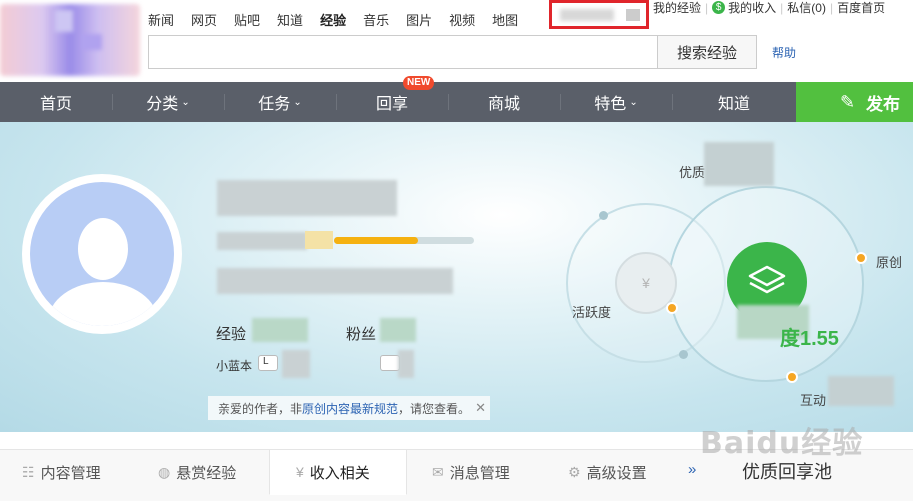 The height and width of the screenshot is (501, 913). Describe the element at coordinates (479, 473) in the screenshot. I see `tab-label: 消息管理` at that location.